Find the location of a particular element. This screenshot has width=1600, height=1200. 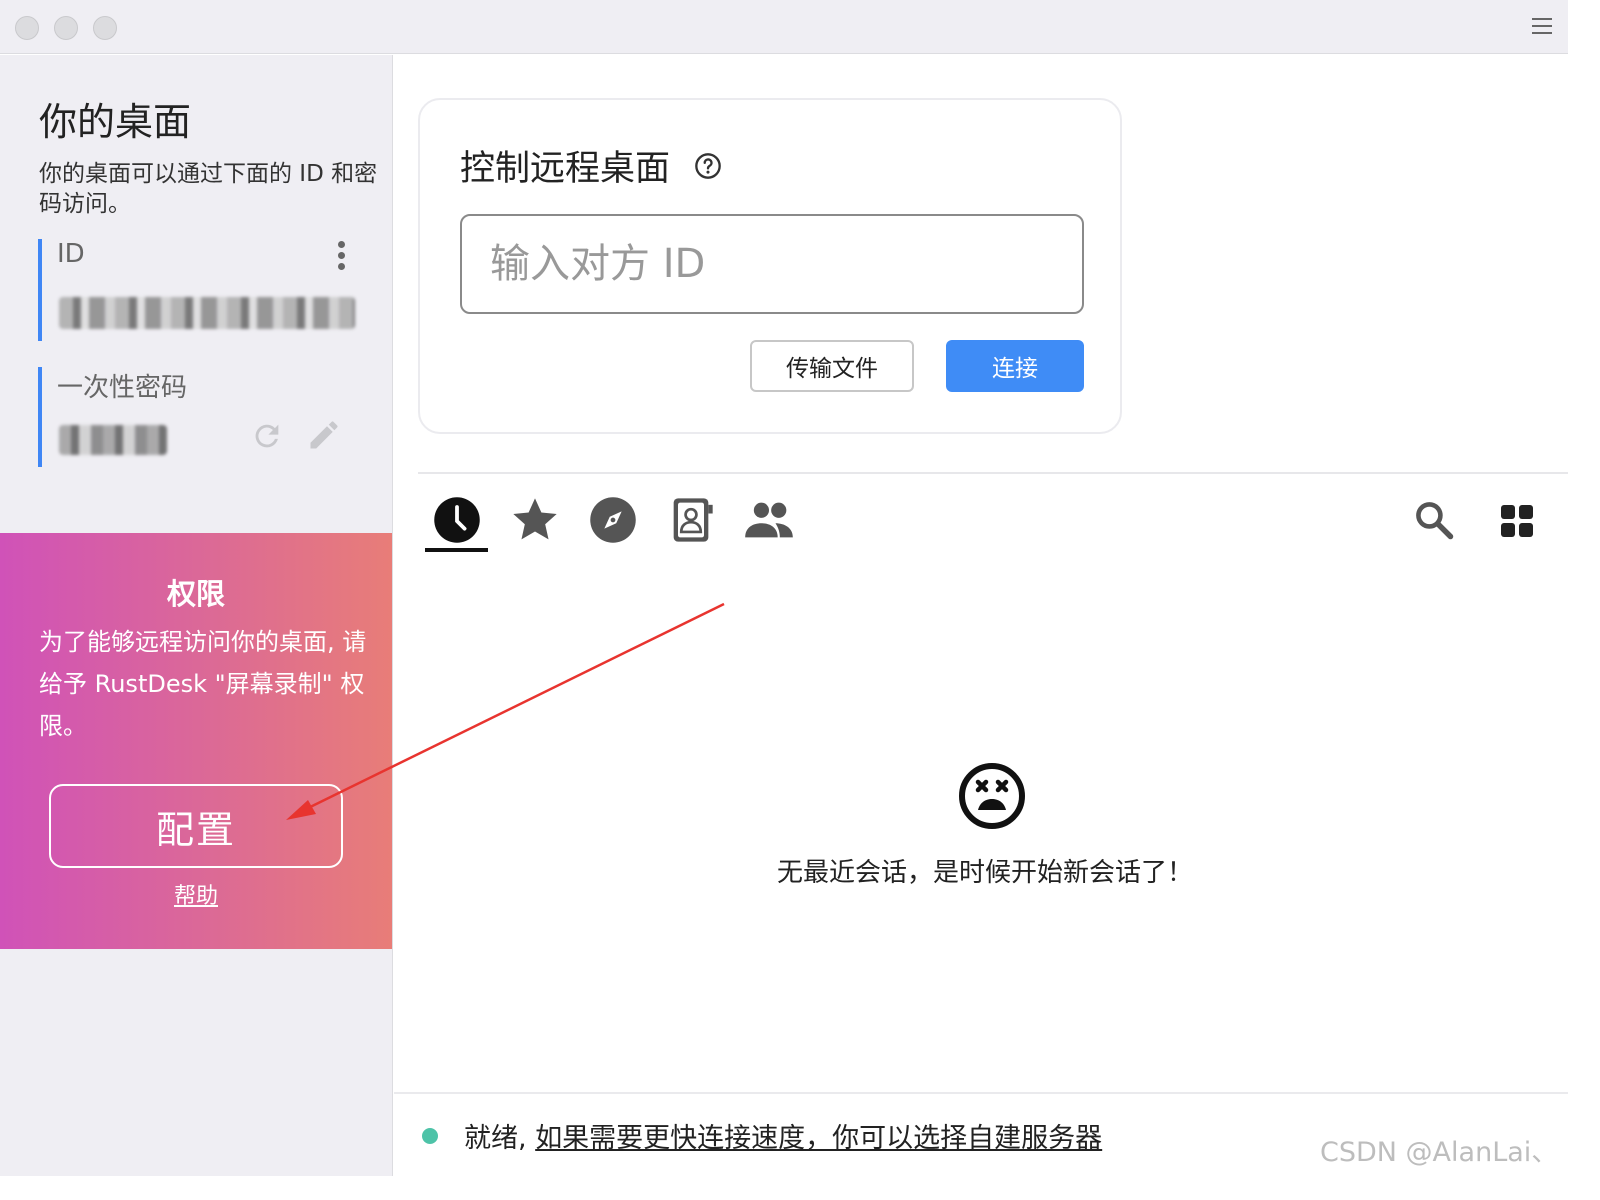

contacts-icon is located at coordinates (691, 520).